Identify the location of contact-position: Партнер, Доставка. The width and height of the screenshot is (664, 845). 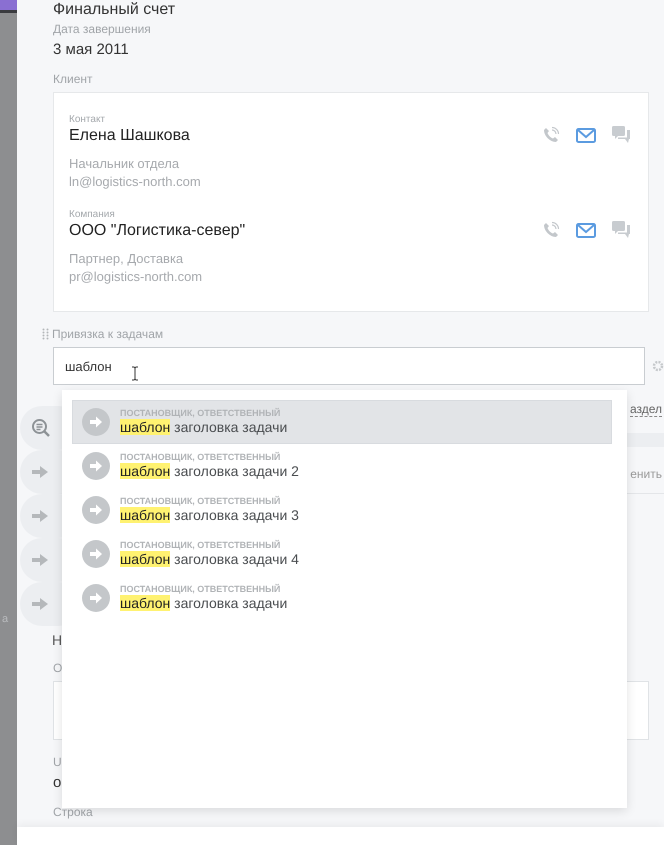
(126, 259).